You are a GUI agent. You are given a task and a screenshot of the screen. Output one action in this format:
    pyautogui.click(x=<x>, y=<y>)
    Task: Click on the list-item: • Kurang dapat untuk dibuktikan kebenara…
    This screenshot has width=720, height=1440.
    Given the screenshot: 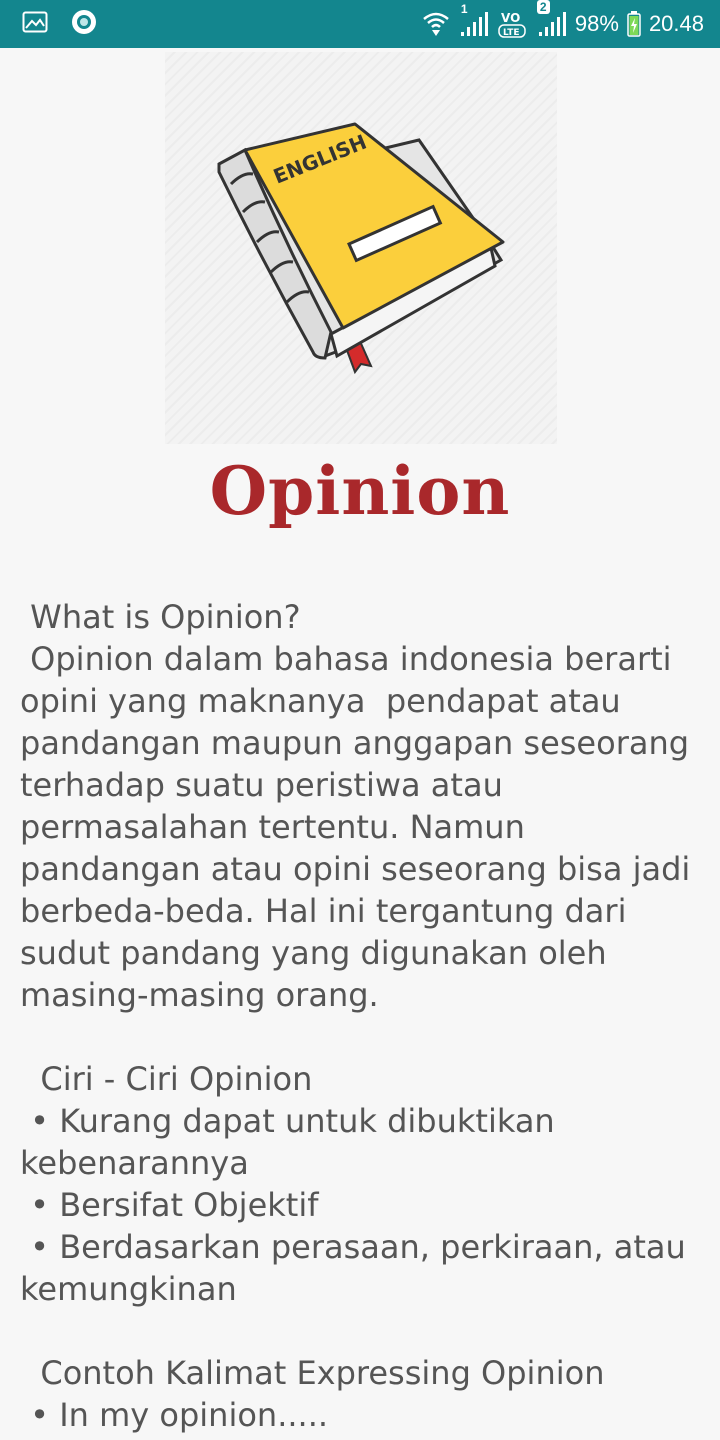 What is the action you would take?
    pyautogui.click(x=292, y=1142)
    